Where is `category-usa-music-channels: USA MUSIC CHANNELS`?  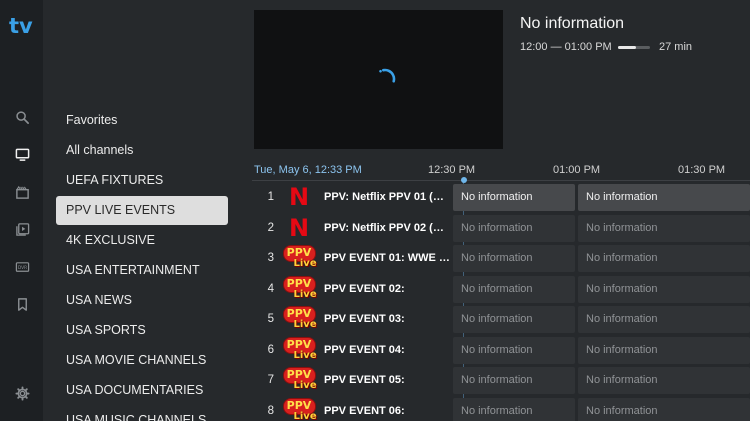 category-usa-music-channels: USA MUSIC CHANNELS is located at coordinates (142, 413).